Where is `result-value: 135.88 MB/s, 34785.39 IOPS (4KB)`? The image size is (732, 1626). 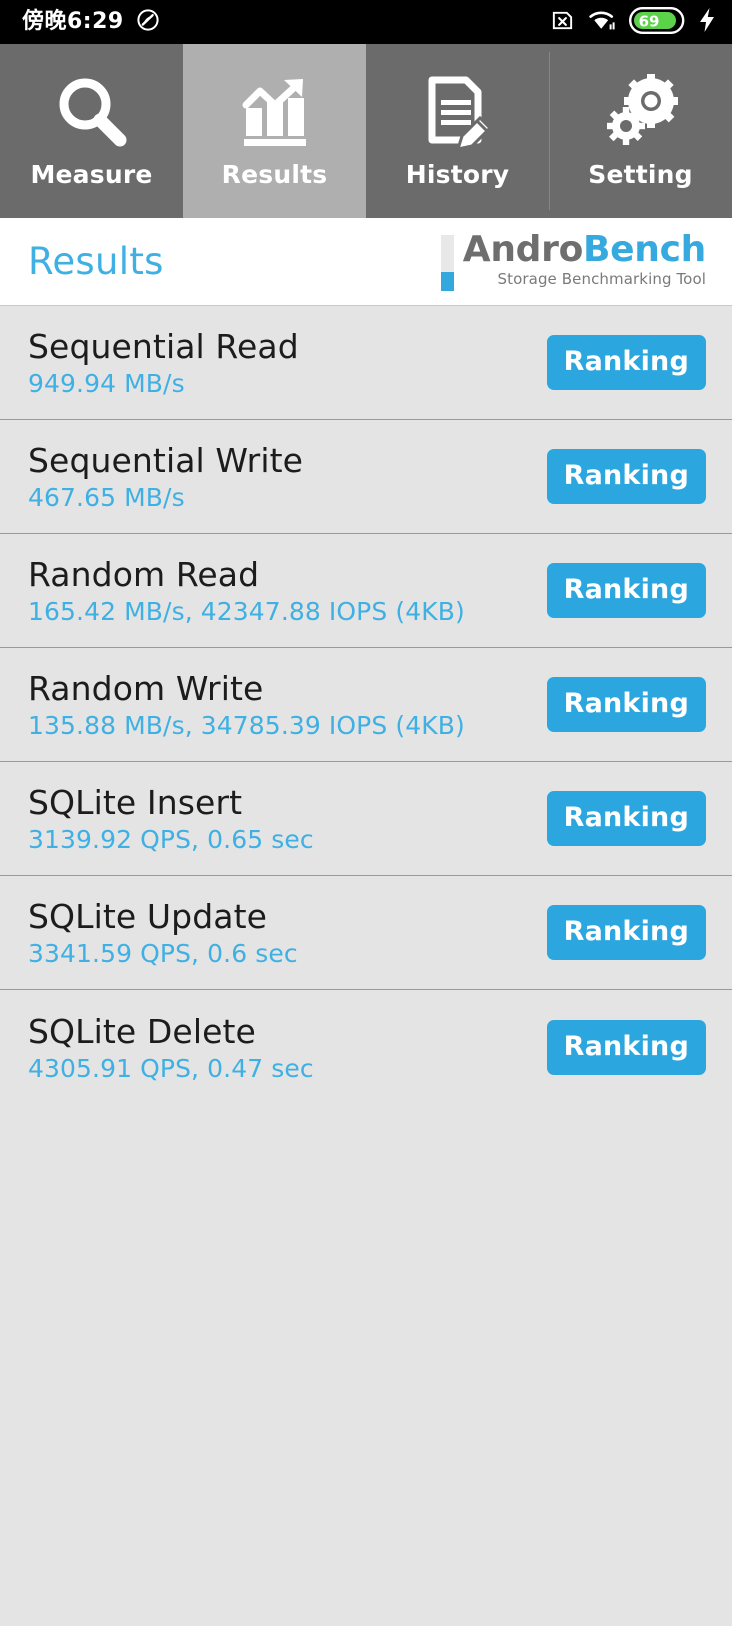 result-value: 135.88 MB/s, 34785.39 IOPS (4KB) is located at coordinates (246, 725).